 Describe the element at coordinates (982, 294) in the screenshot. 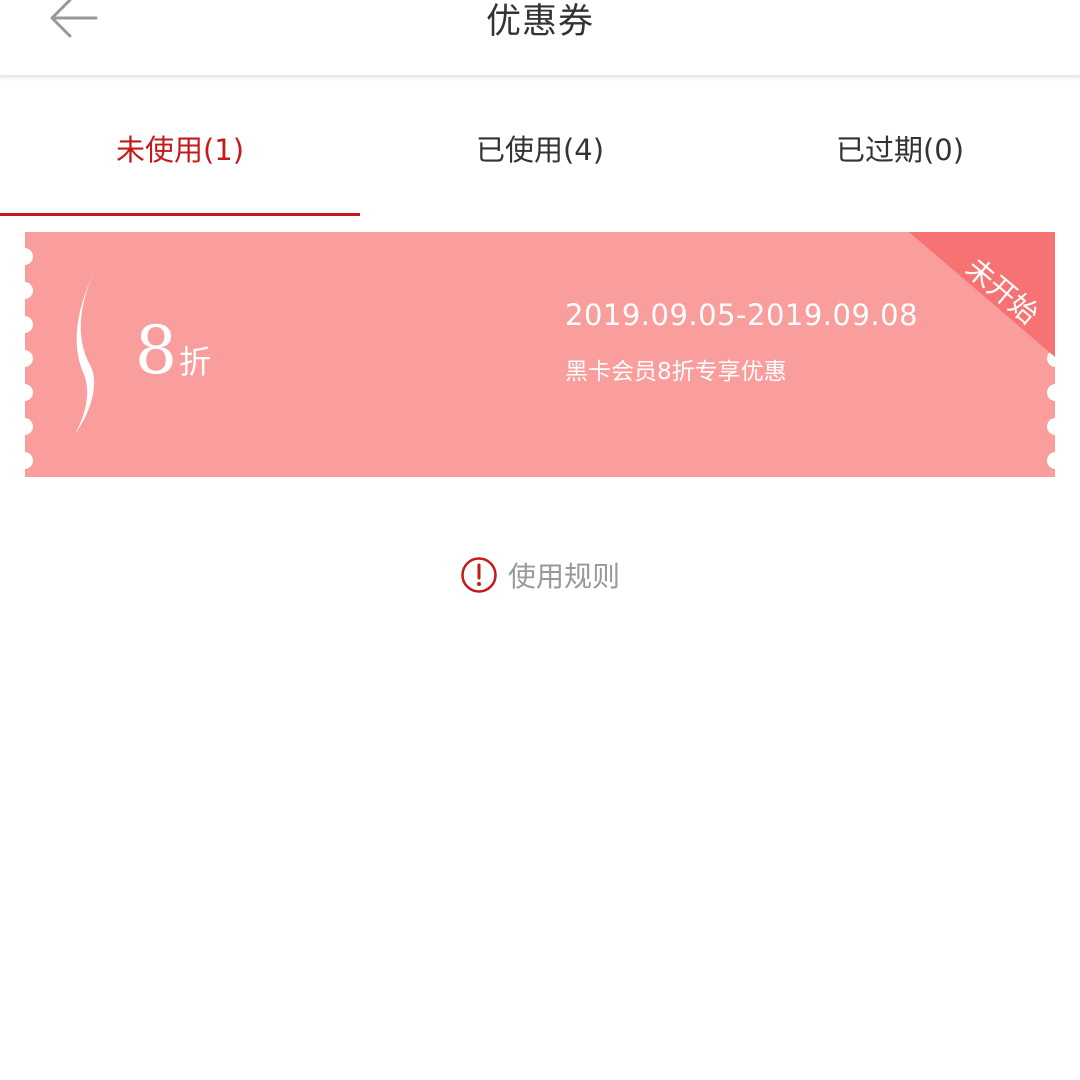

I see `status-badge: 未开始` at that location.